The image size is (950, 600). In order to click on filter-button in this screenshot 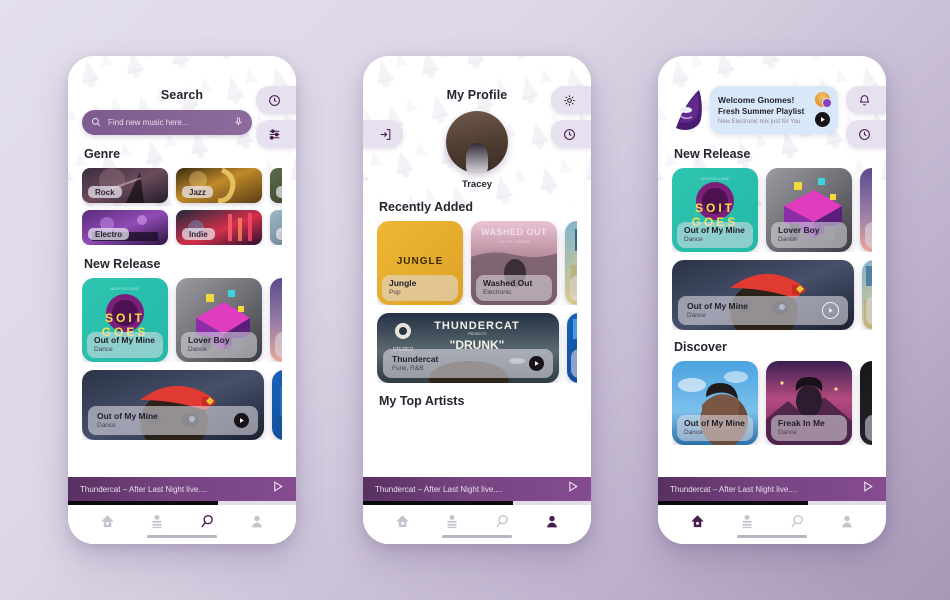, I will do `click(276, 134)`.